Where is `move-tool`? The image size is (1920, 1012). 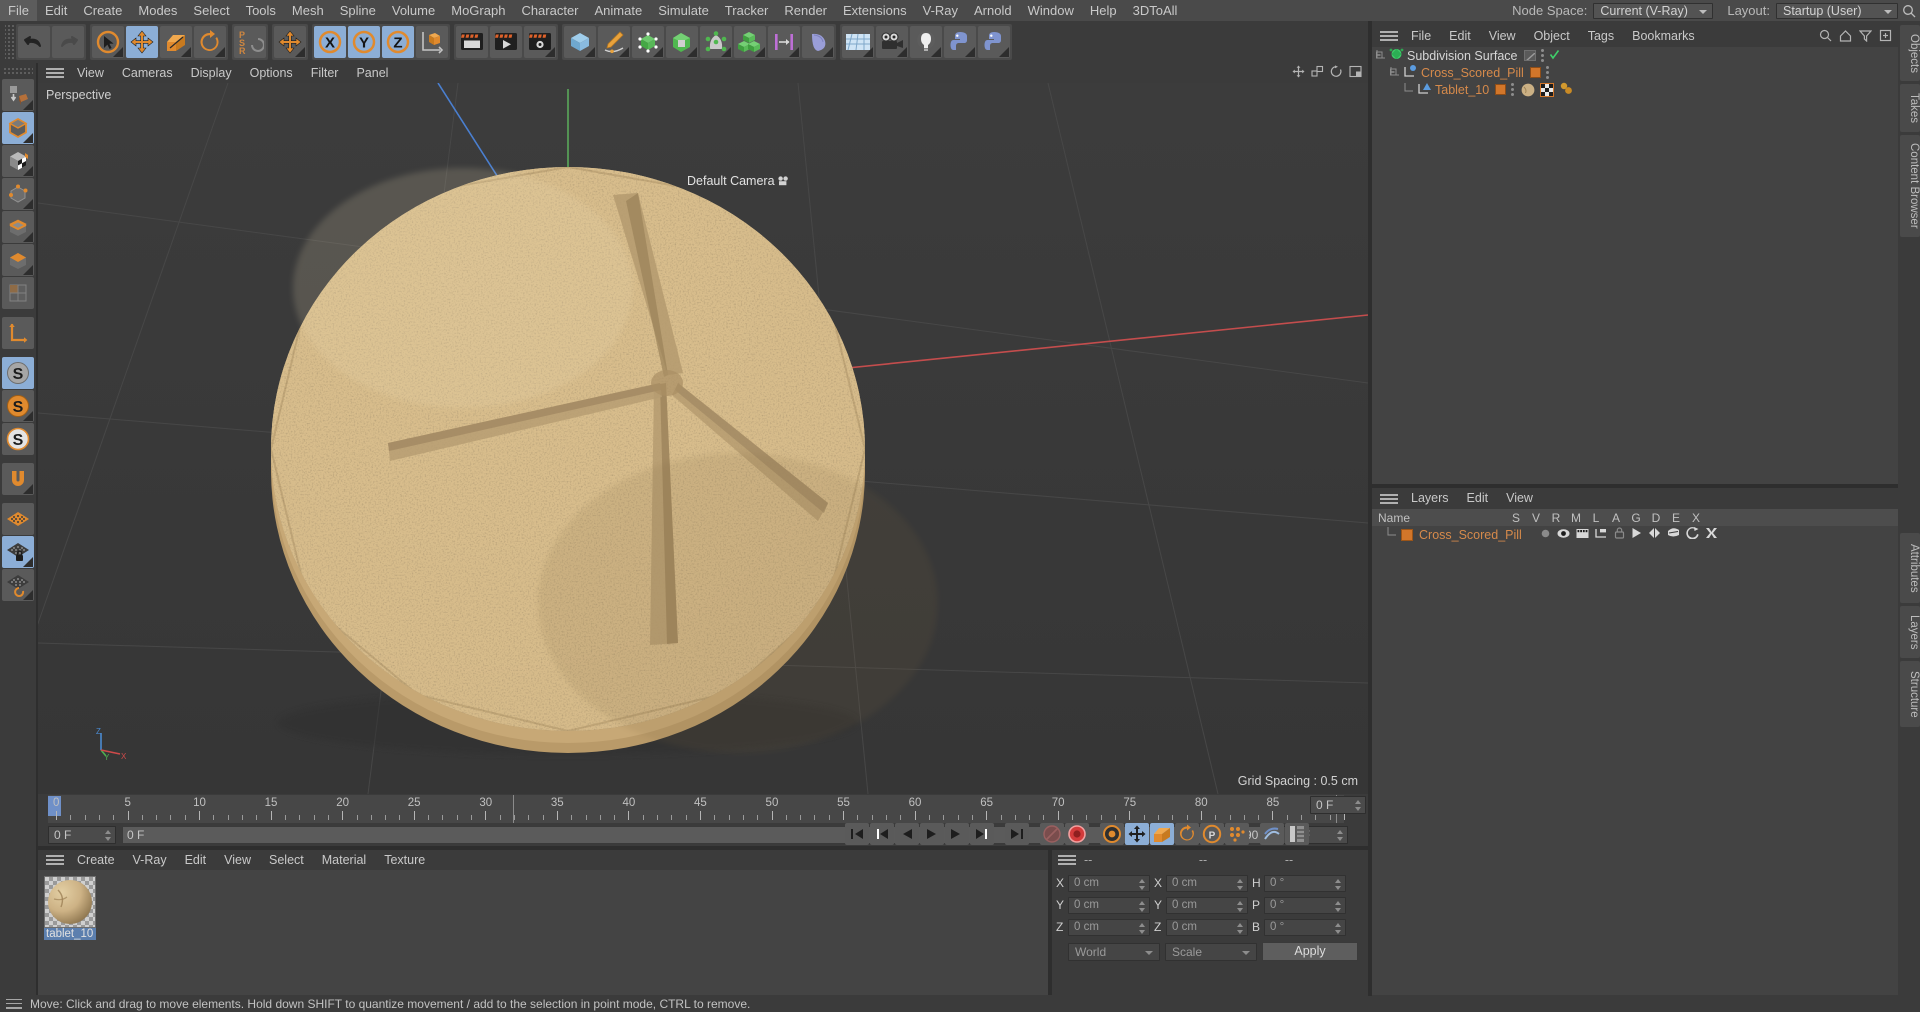 move-tool is located at coordinates (142, 42).